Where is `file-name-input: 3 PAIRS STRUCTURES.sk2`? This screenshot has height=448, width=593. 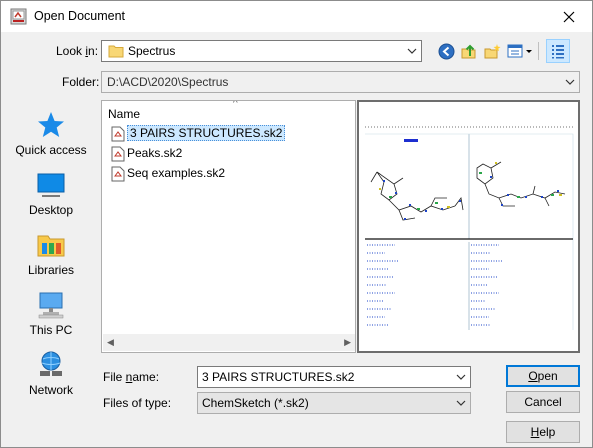
file-name-input: 3 PAIRS STRUCTURES.sk2 is located at coordinates (334, 377).